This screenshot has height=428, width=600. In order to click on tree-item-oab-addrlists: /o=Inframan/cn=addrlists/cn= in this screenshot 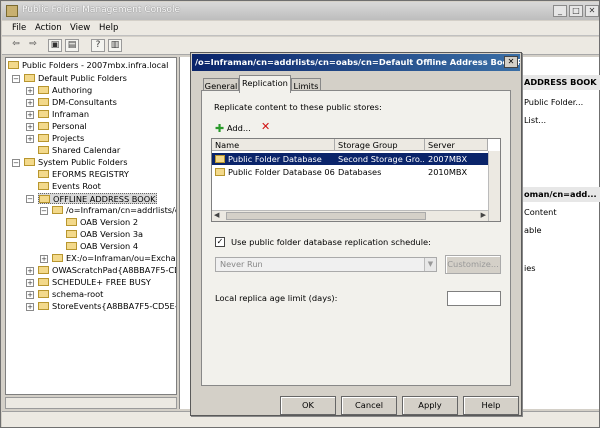, I will do `click(114, 210)`.